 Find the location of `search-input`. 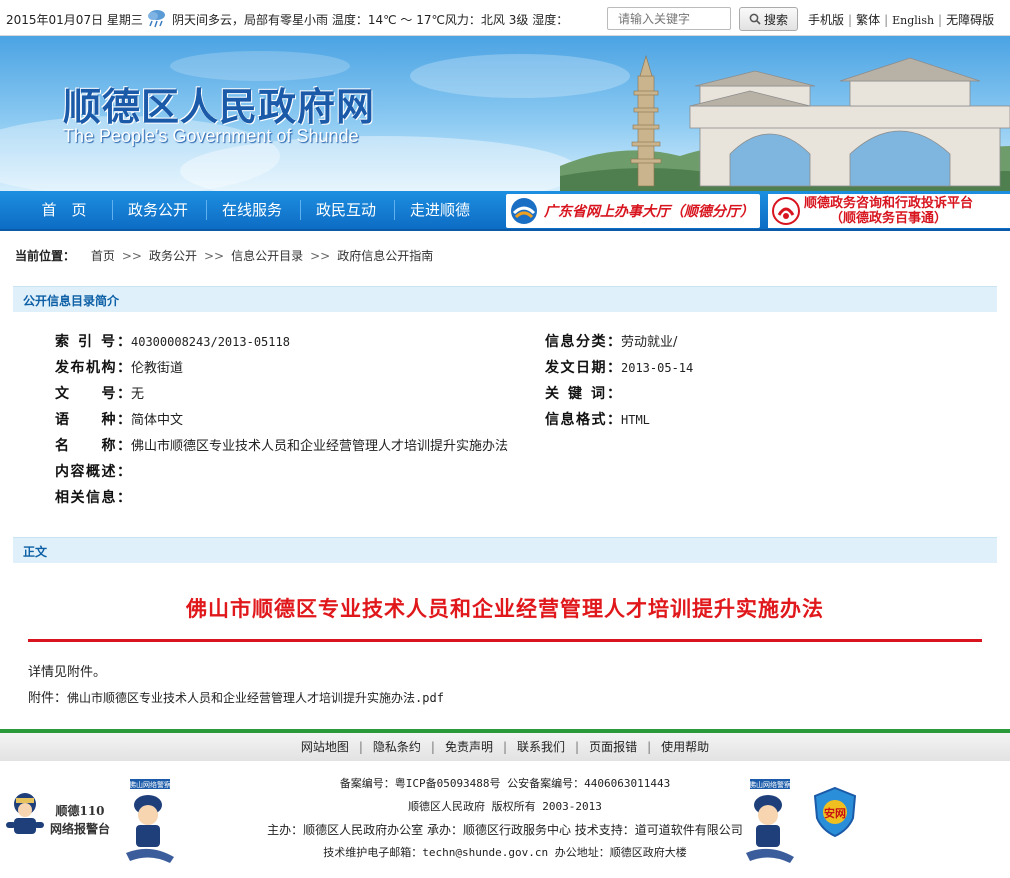

search-input is located at coordinates (669, 18).